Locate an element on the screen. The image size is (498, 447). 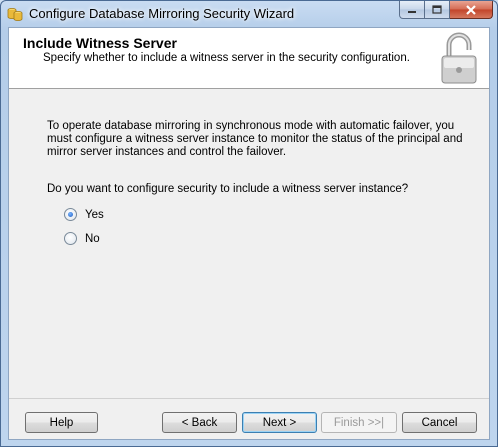
close-button is located at coordinates (471, 10).